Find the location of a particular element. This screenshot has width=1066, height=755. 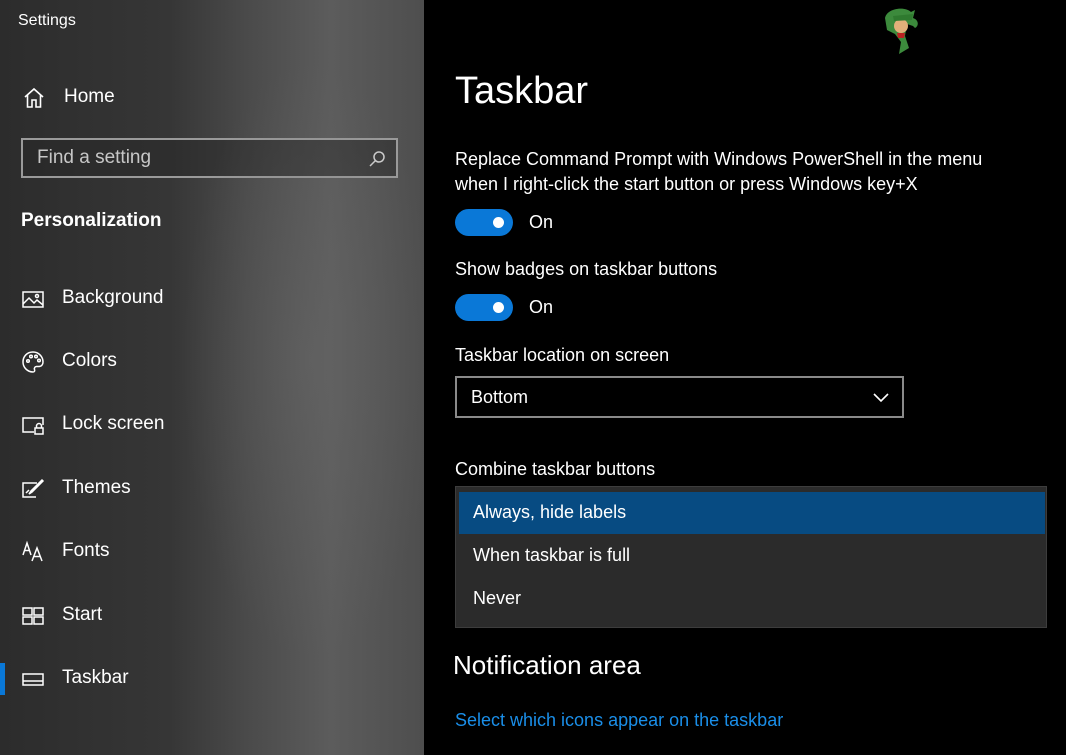

fonts-icon is located at coordinates (33, 552).